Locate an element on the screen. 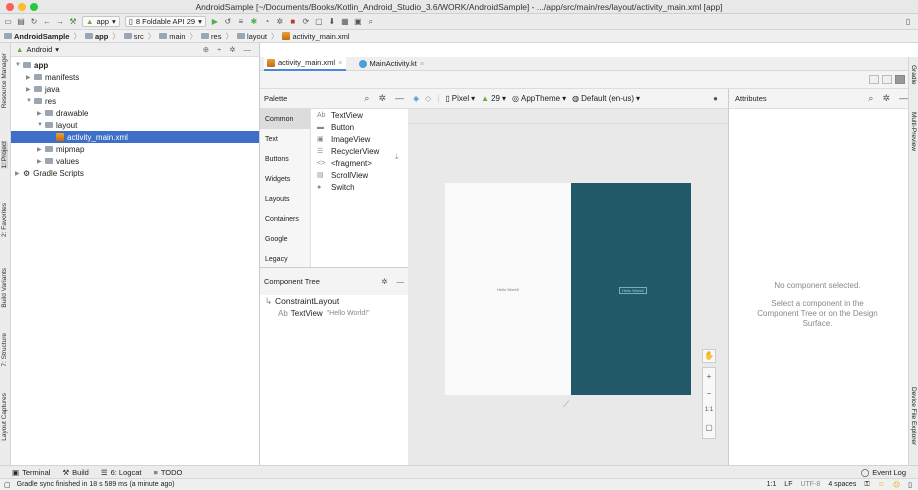  attach-debugger-icon: ✲ is located at coordinates (280, 21).